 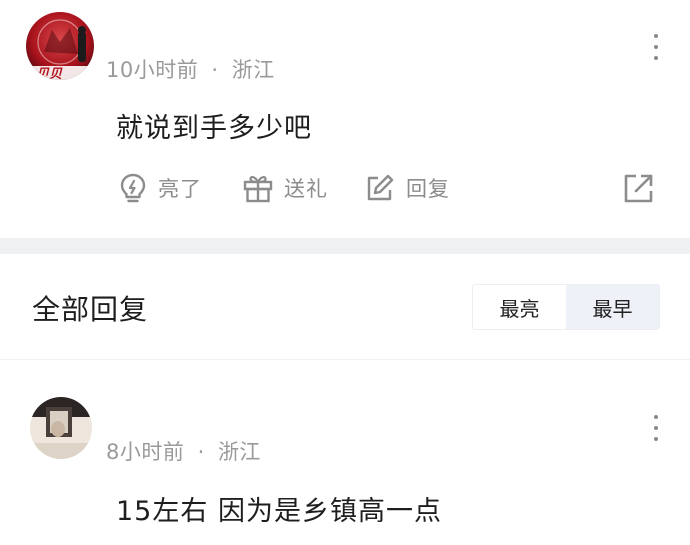 I want to click on comment-meta: 10小时前 · 浙江, so click(x=190, y=69).